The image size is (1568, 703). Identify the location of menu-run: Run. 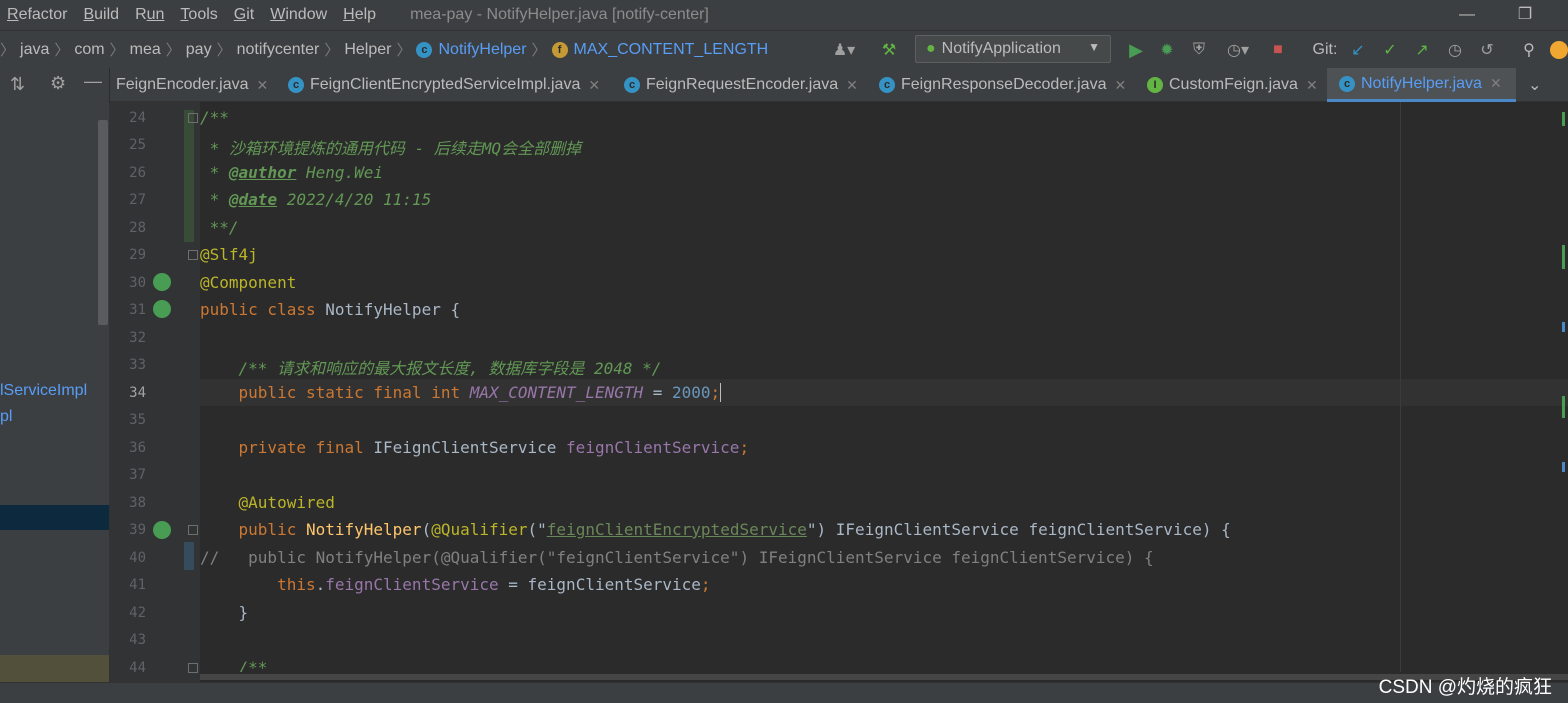
(149, 15).